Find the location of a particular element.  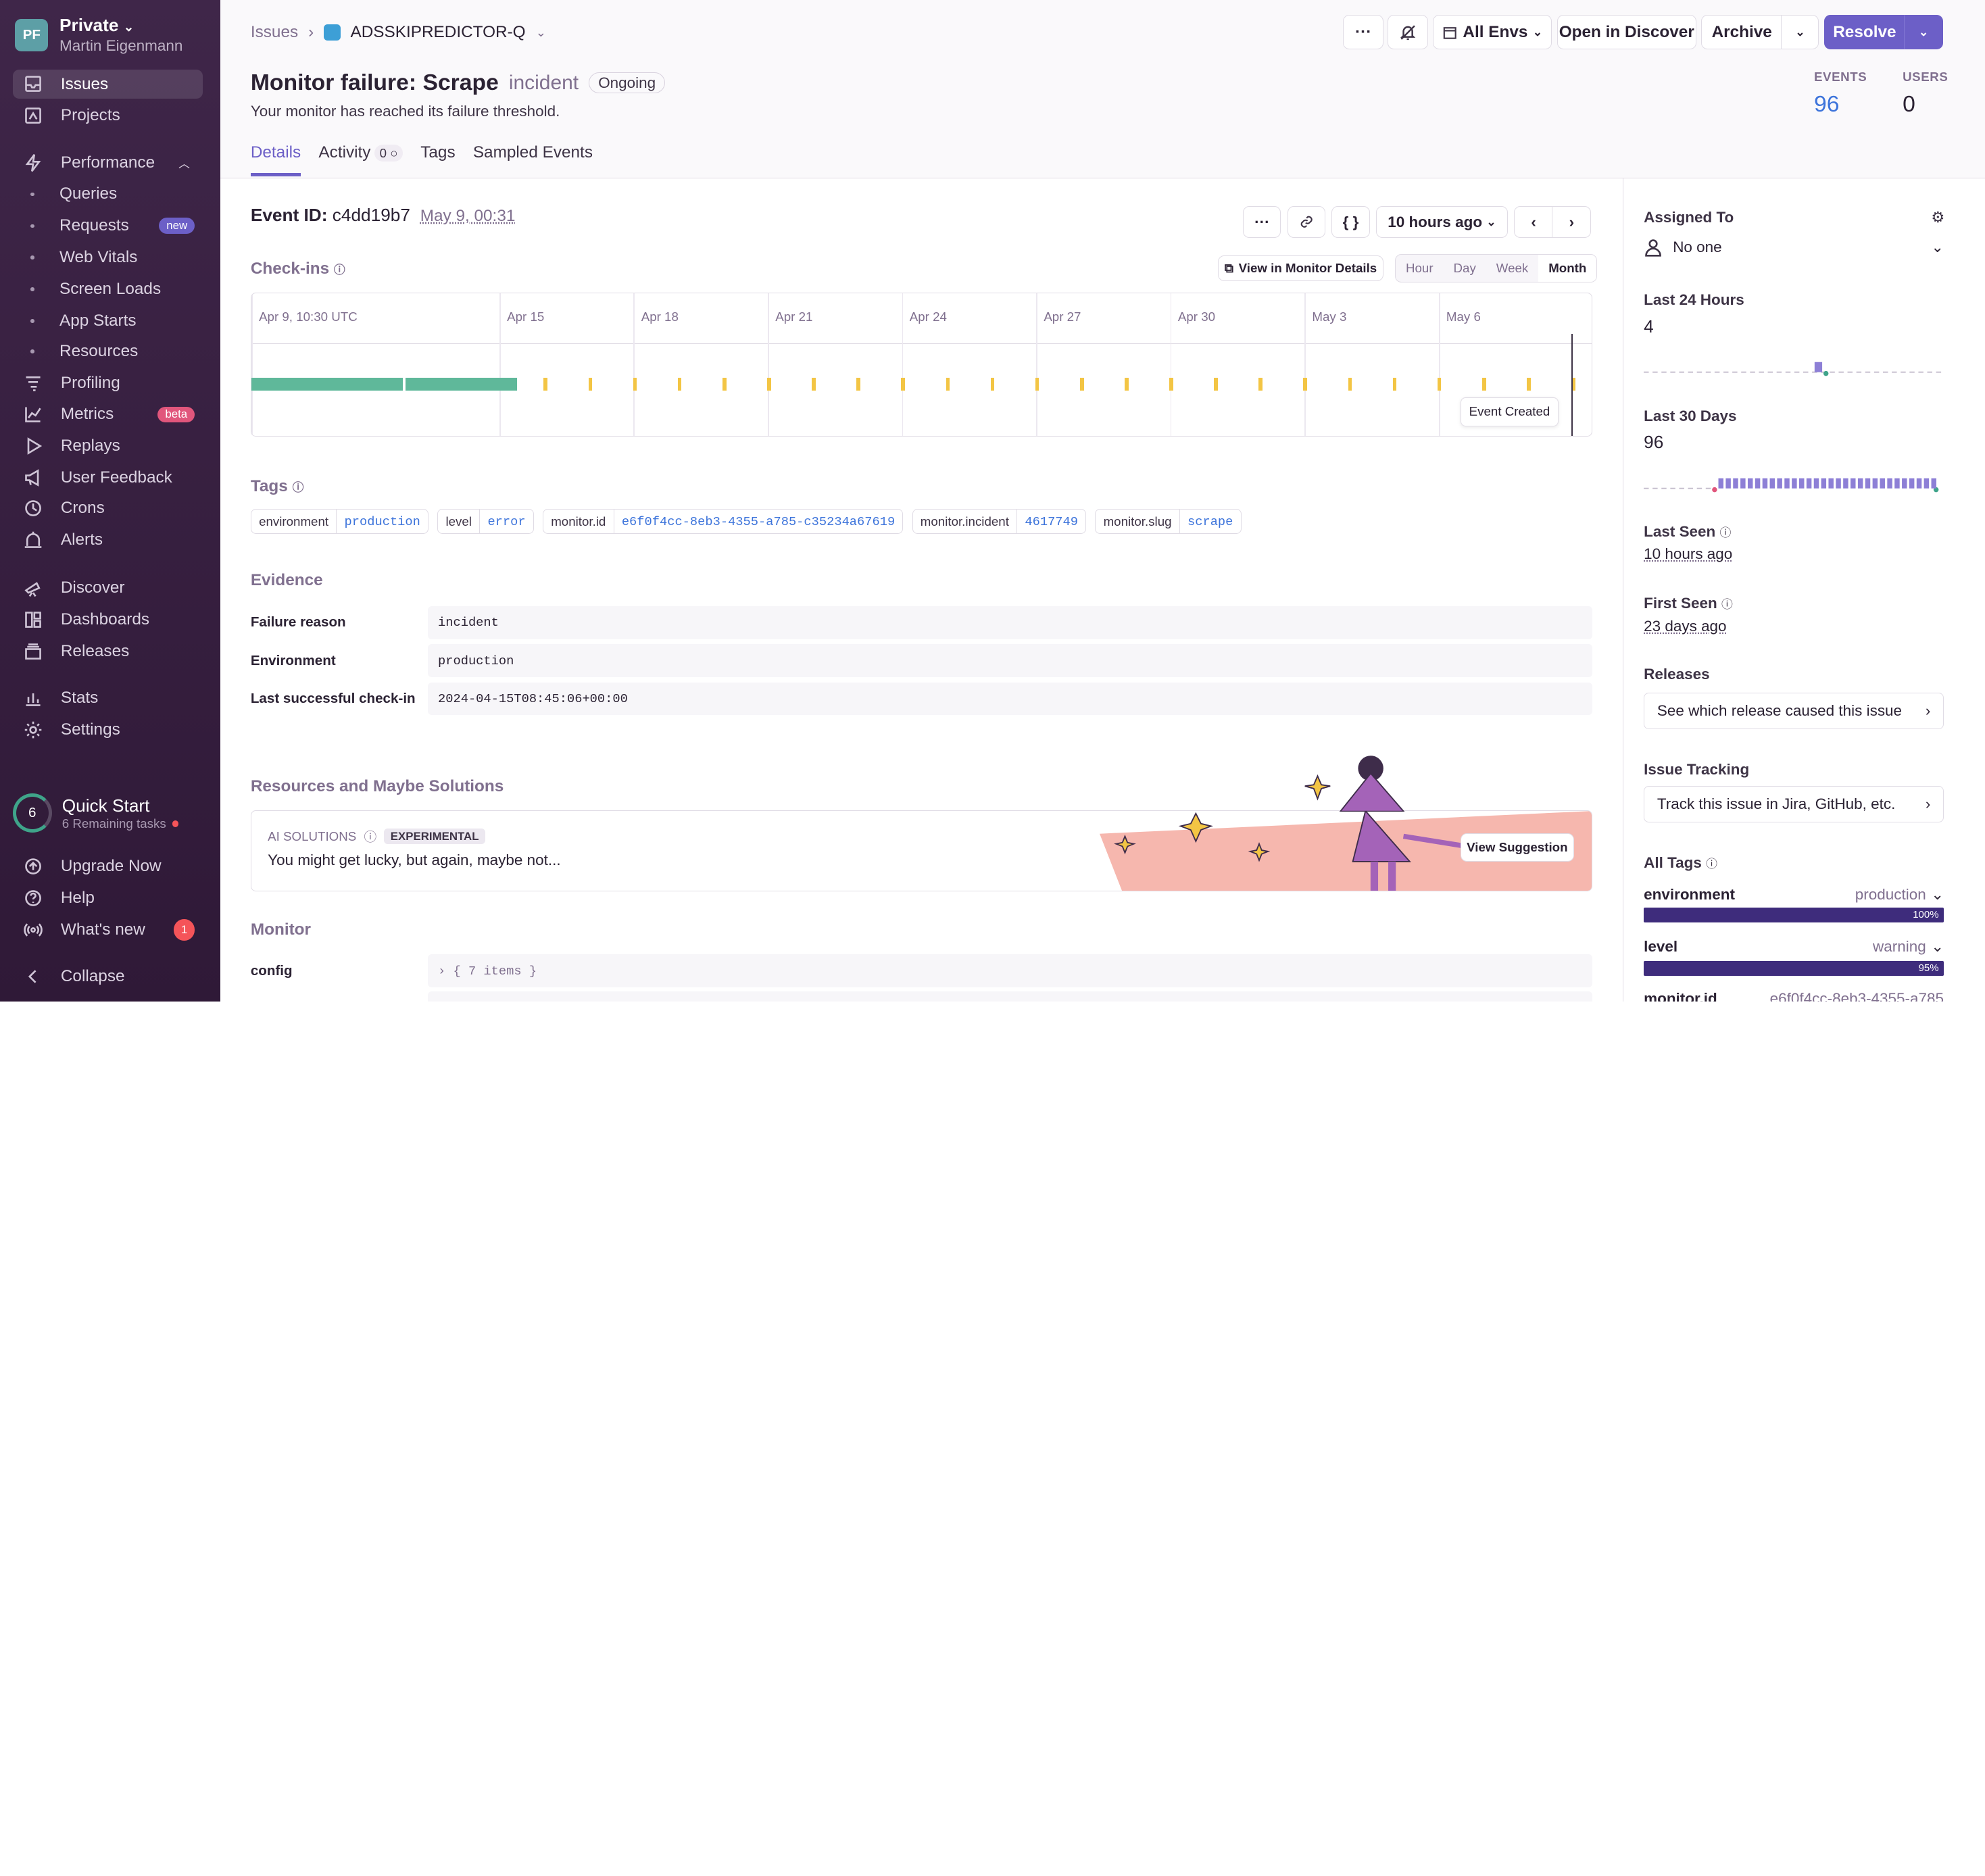

issue-tracking-button: Track this issue in Jira, GitHub, etc. › is located at coordinates (1794, 804).